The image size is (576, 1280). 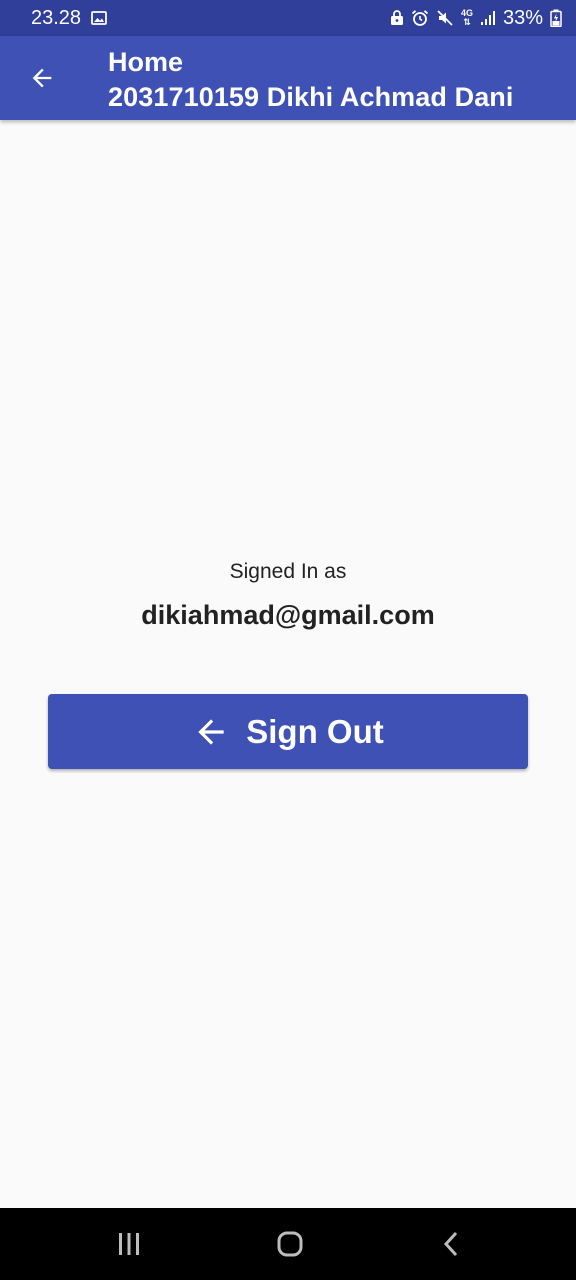 I want to click on page-subtitle: 2031710159 Dikhi Achmad Dani, so click(x=311, y=97).